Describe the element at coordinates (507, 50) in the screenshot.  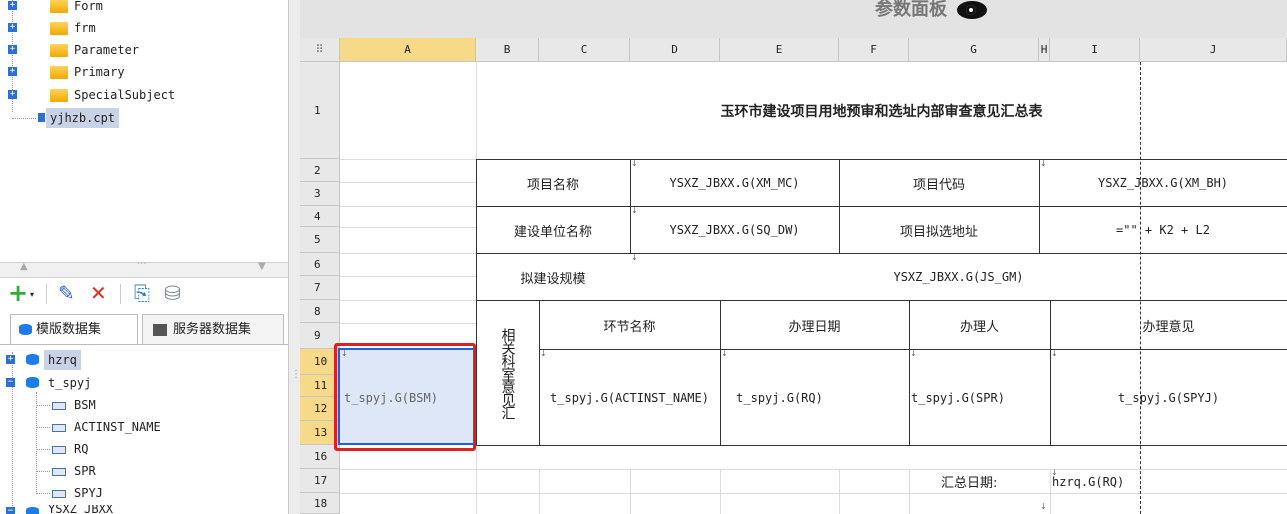
I see `column-header: B` at that location.